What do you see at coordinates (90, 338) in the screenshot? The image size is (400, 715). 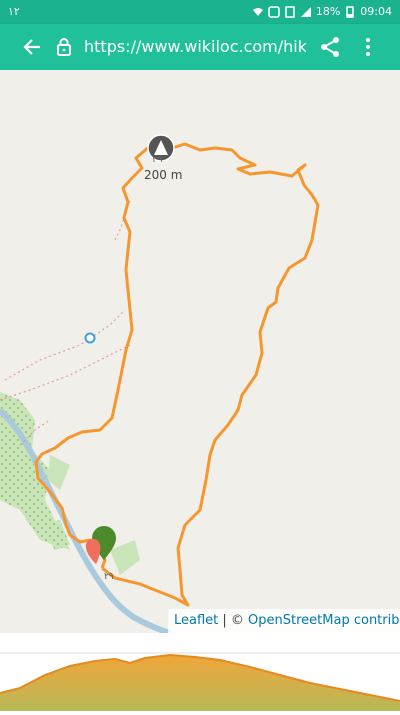 I see `poi-circle` at bounding box center [90, 338].